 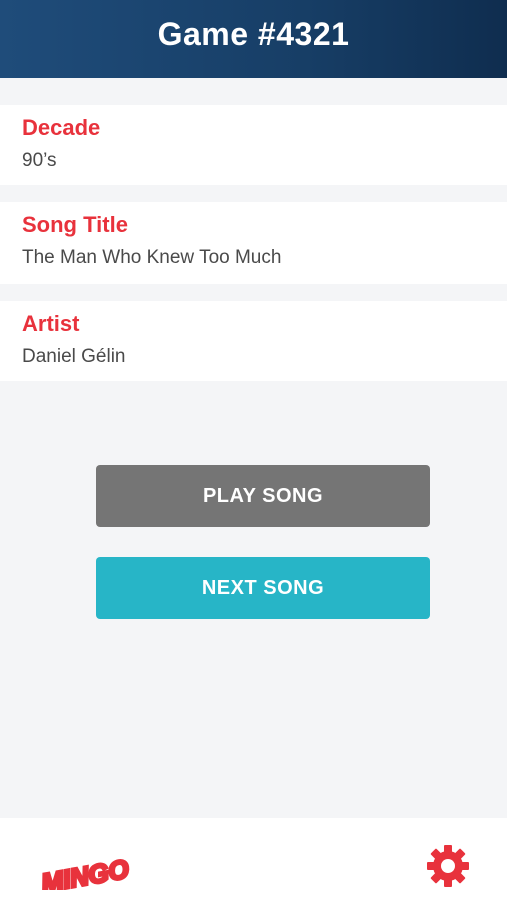 What do you see at coordinates (61, 127) in the screenshot?
I see `decade-label: Decade` at bounding box center [61, 127].